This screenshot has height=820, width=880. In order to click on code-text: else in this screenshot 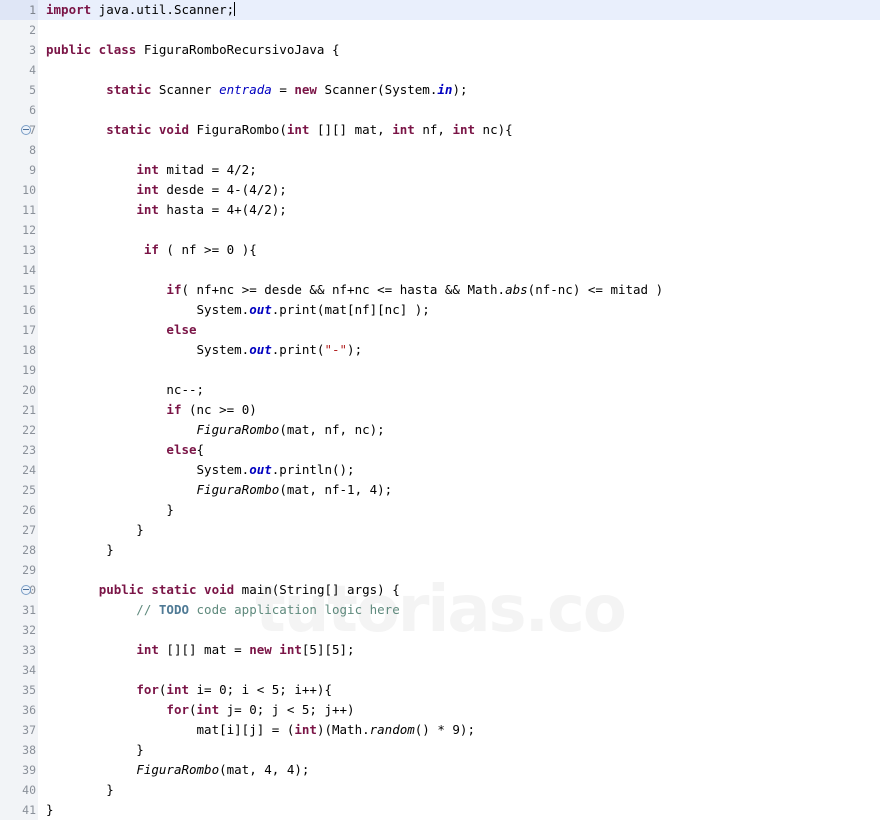, I will do `click(463, 330)`.